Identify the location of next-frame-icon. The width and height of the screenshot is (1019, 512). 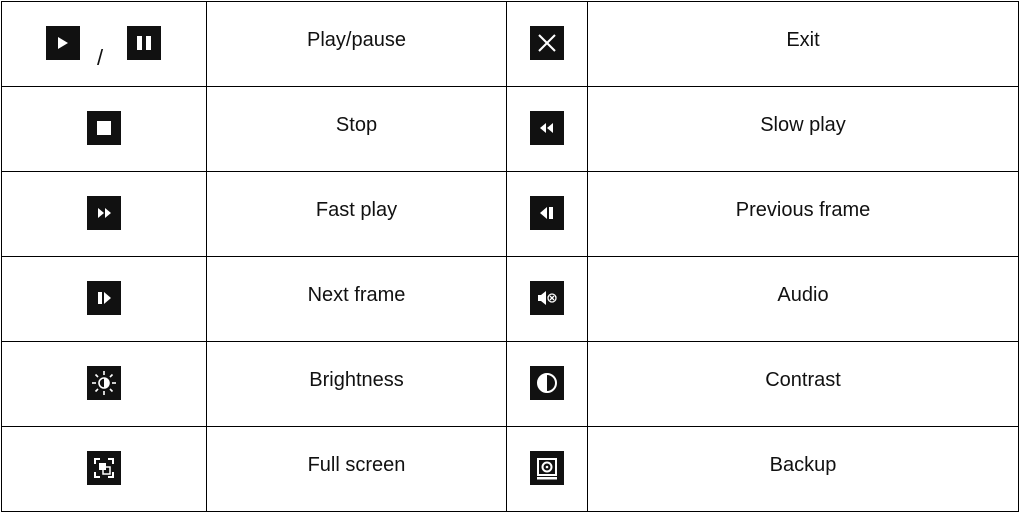
(104, 298).